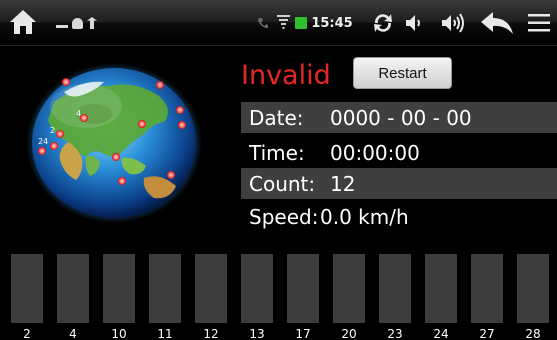  I want to click on wifi-icon, so click(283, 22).